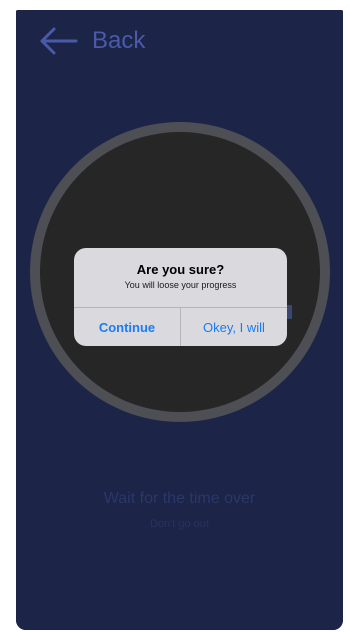  Describe the element at coordinates (58, 41) in the screenshot. I see `arrow-left-icon` at that location.